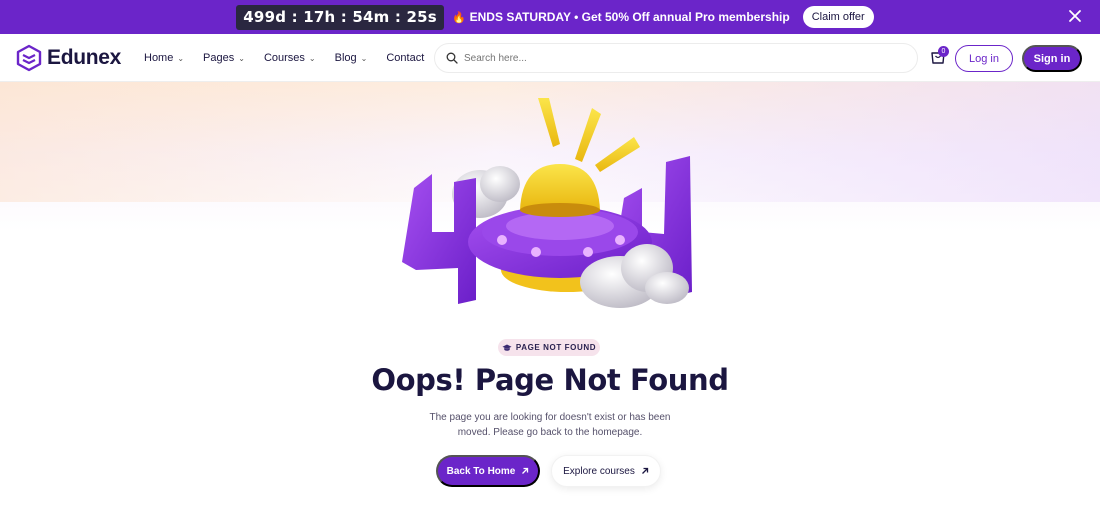 The image size is (1100, 525). Describe the element at coordinates (452, 58) in the screenshot. I see `search-icon` at that location.